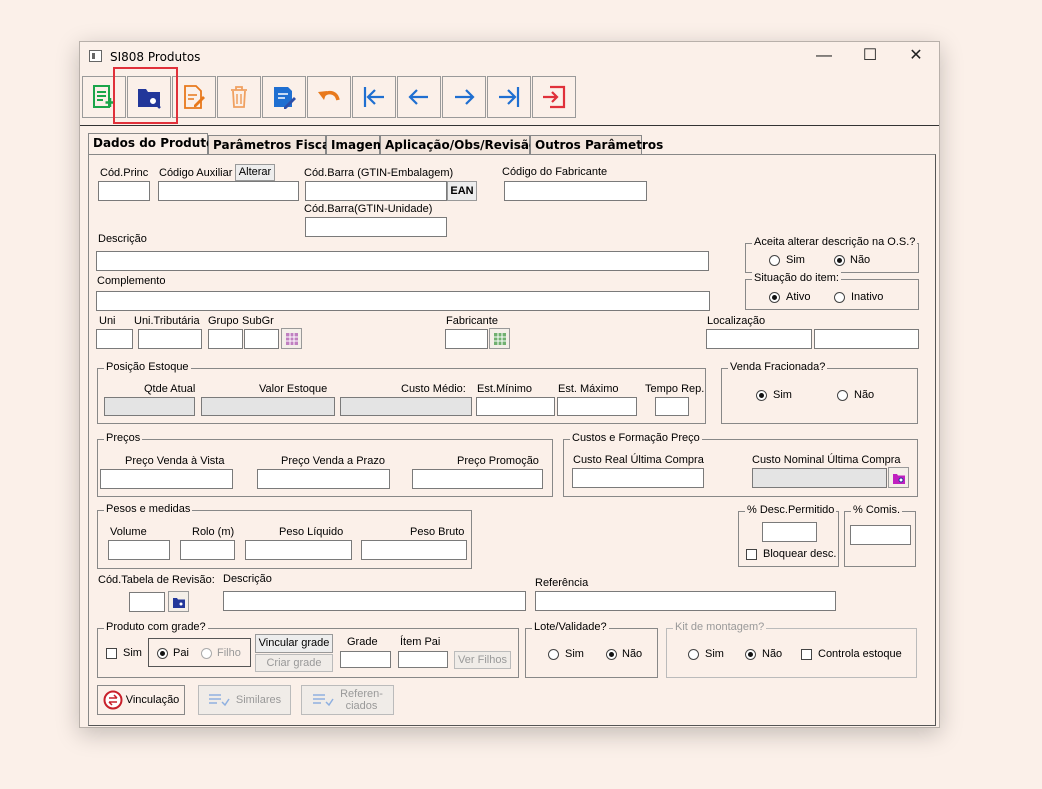 The height and width of the screenshot is (789, 1042). I want to click on criar-grade-button: Criar grade, so click(294, 663).